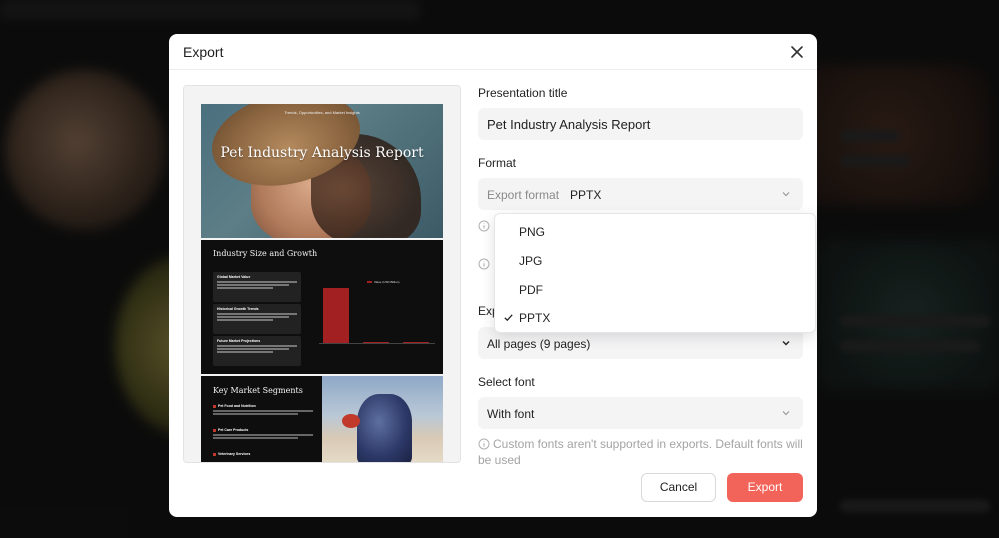  Describe the element at coordinates (523, 93) in the screenshot. I see `presentation-title-label: Presentation title` at that location.